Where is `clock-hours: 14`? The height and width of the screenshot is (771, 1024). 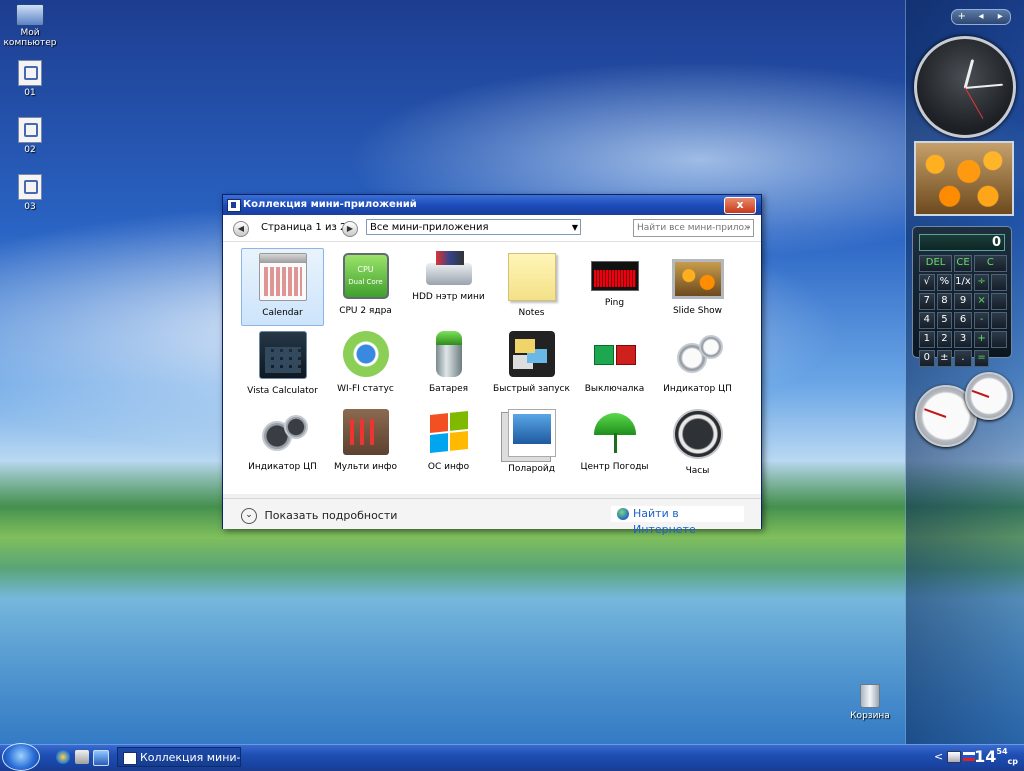
clock-hours: 14 is located at coordinates (985, 756).